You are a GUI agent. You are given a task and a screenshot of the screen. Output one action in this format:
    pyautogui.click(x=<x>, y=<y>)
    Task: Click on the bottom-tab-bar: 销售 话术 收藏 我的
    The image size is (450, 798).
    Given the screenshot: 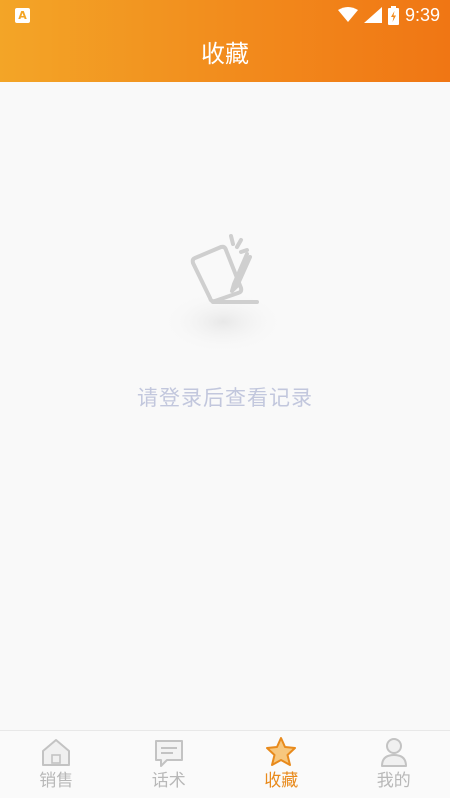 What is the action you would take?
    pyautogui.click(x=225, y=764)
    